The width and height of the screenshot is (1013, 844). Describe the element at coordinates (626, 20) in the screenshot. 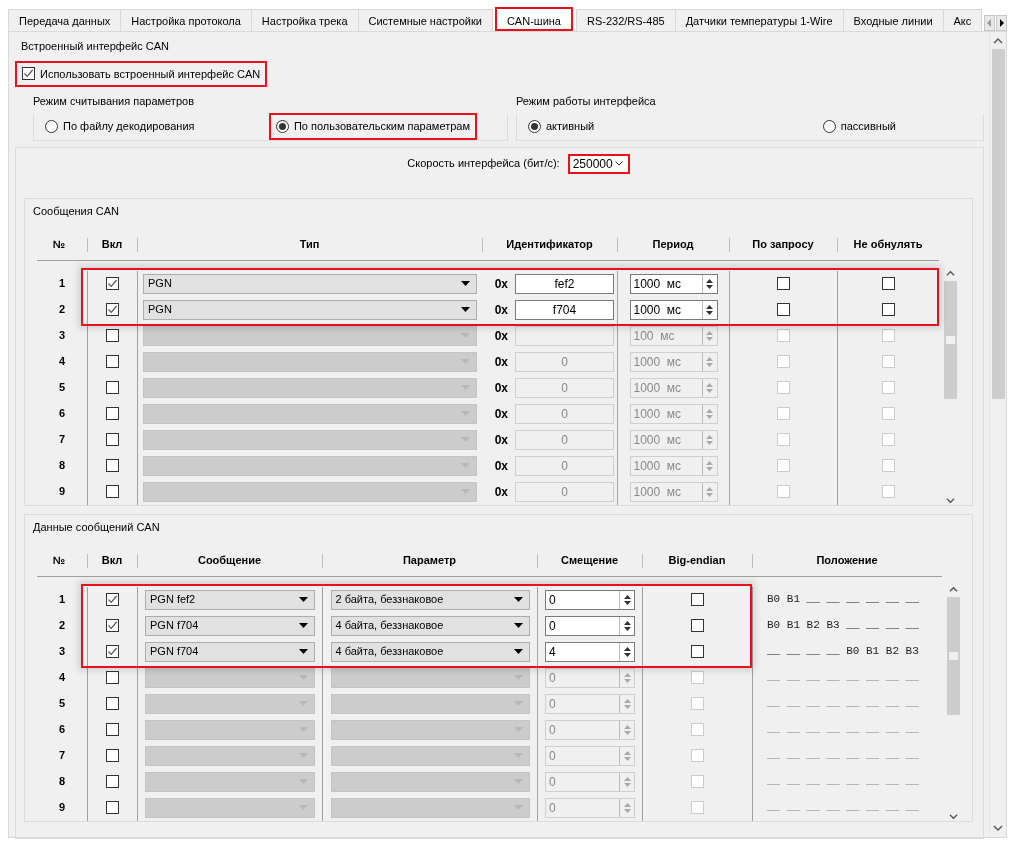

I see `tab: RS-232/RS-485` at that location.